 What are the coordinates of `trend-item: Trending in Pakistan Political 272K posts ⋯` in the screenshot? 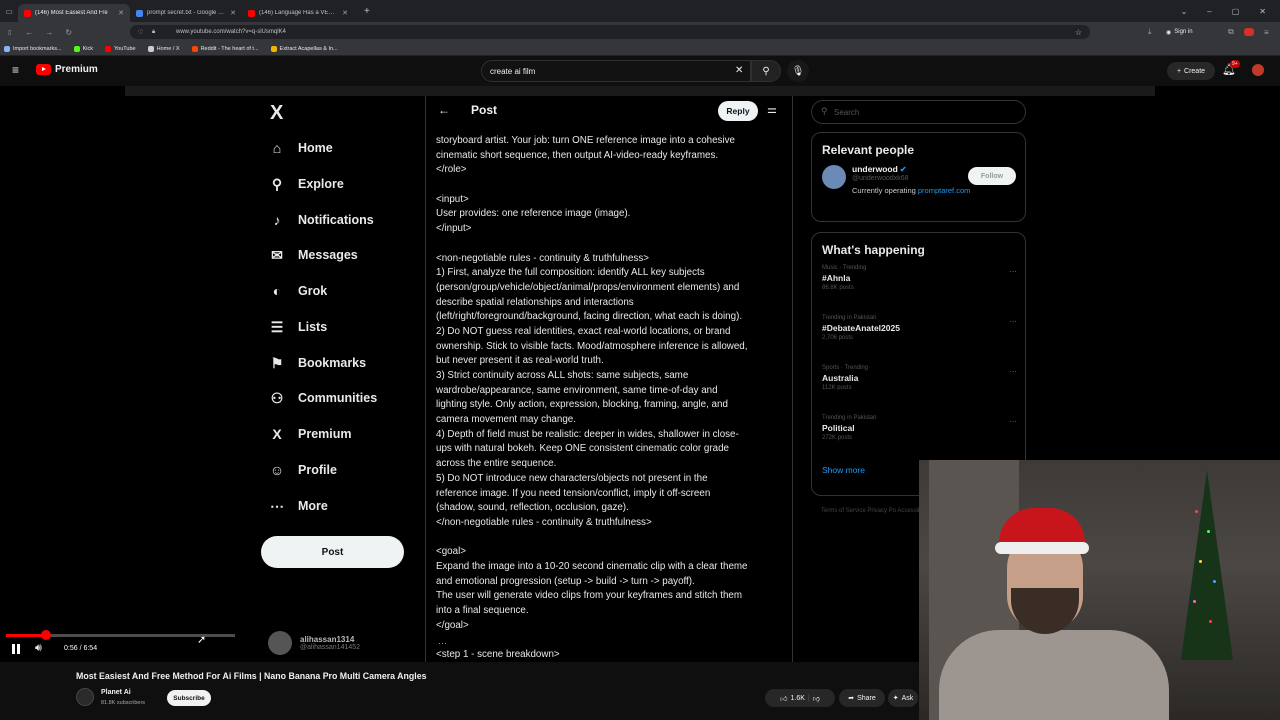 It's located at (918, 438).